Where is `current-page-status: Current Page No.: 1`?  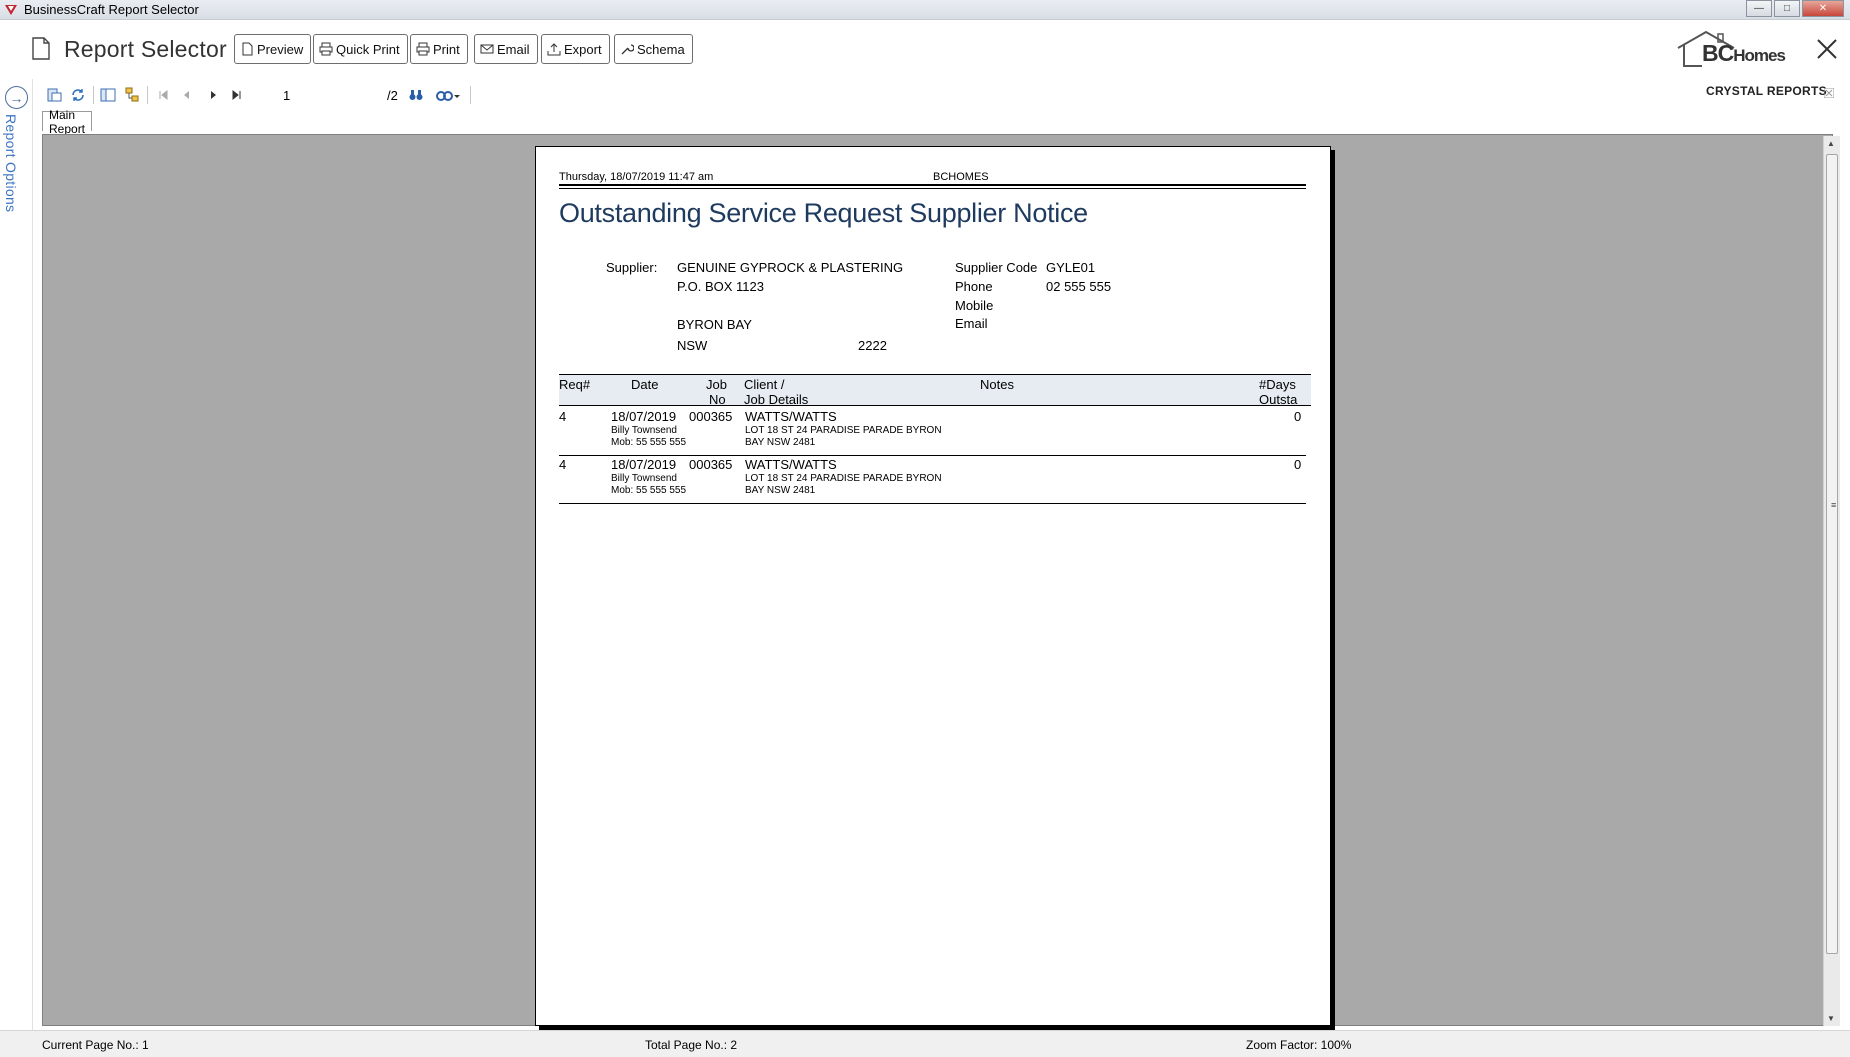 current-page-status: Current Page No.: 1 is located at coordinates (95, 1045).